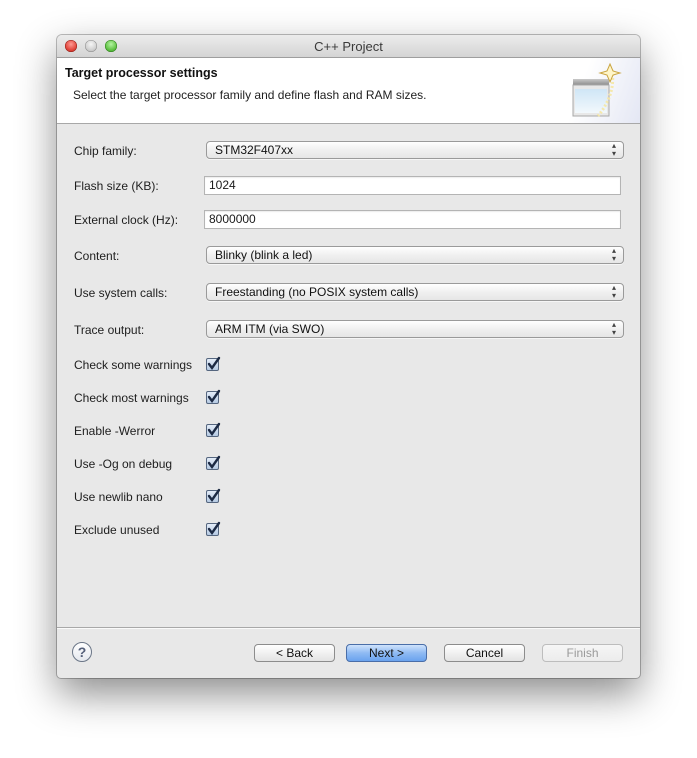 This screenshot has width=697, height=758. I want to click on window-title: C++ Project, so click(348, 46).